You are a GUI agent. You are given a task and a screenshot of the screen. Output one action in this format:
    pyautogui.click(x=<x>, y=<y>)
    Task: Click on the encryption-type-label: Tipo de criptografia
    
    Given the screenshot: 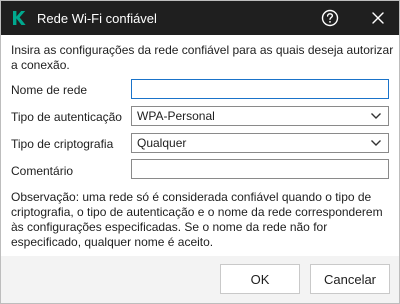 What is the action you would take?
    pyautogui.click(x=62, y=144)
    